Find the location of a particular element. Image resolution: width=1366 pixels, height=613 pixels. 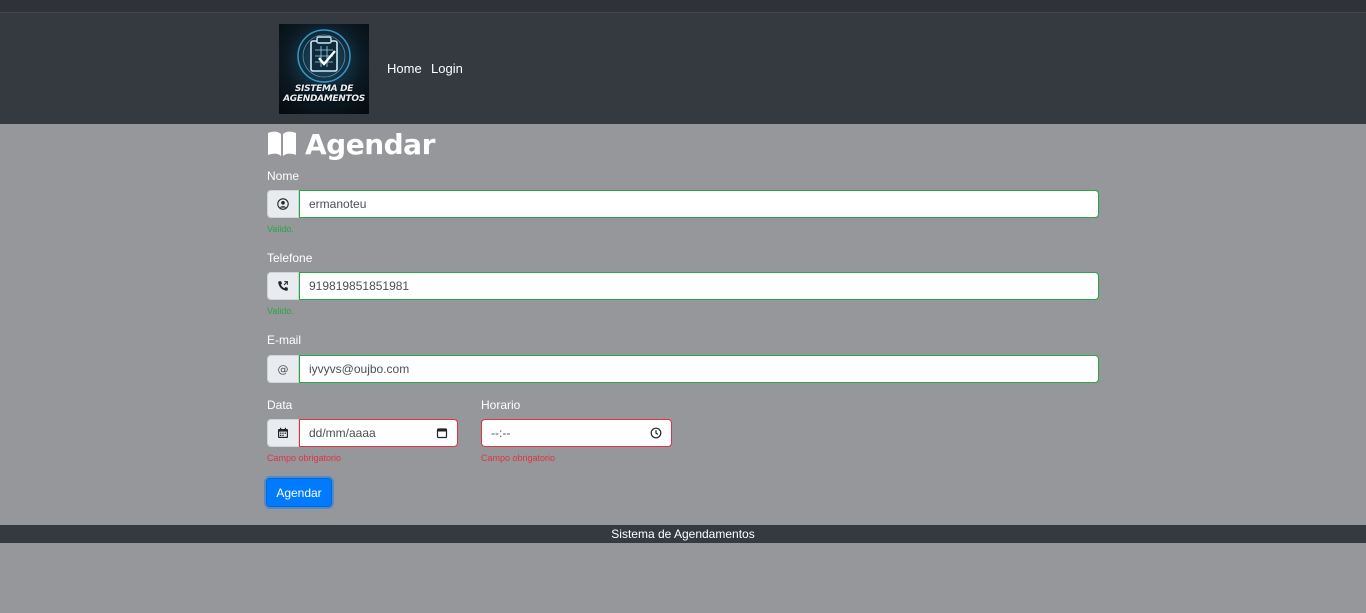

user-circle-icon is located at coordinates (283, 204).